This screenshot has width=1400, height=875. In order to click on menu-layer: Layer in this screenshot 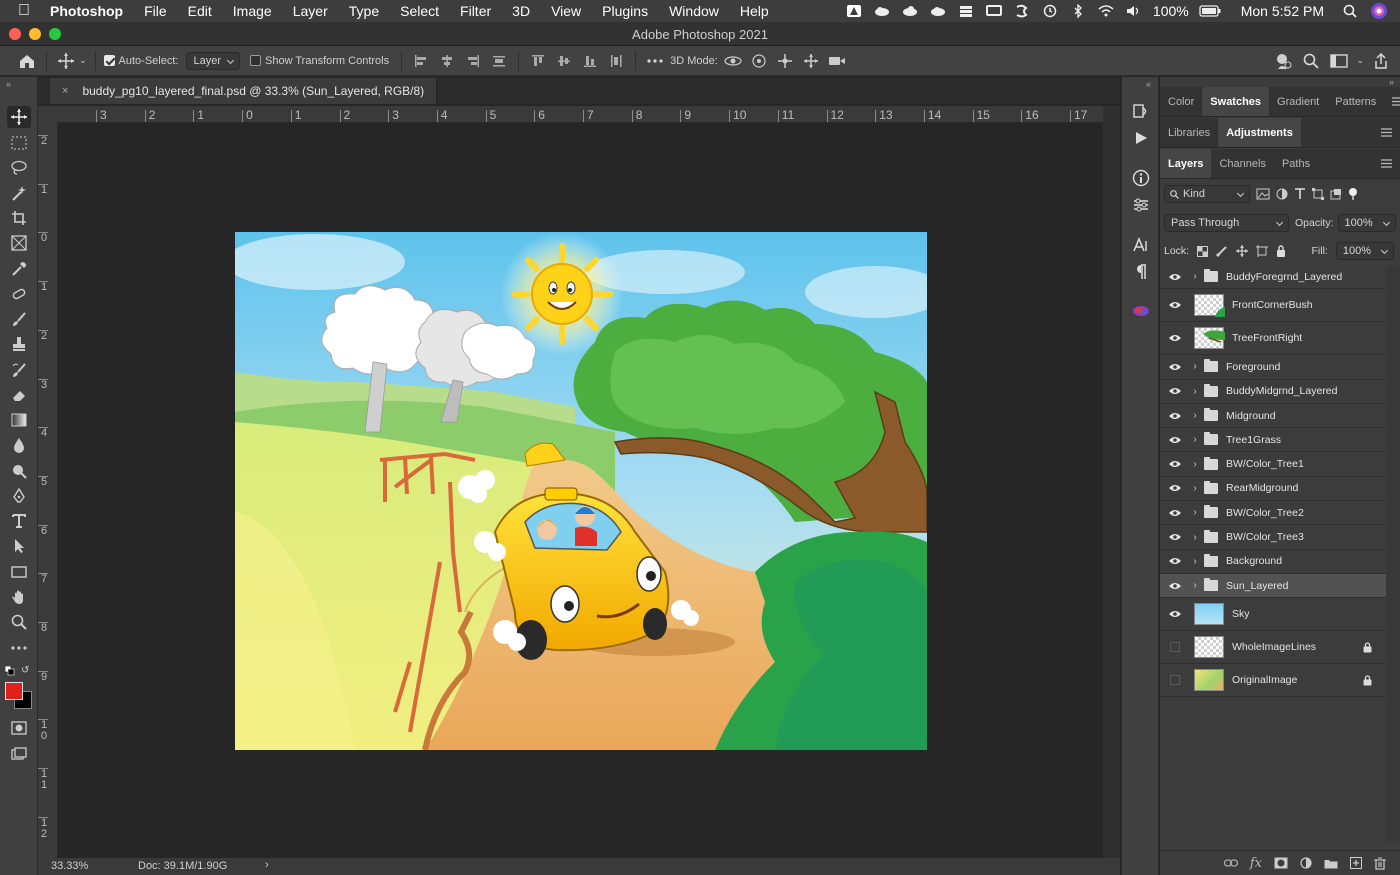, I will do `click(307, 11)`.